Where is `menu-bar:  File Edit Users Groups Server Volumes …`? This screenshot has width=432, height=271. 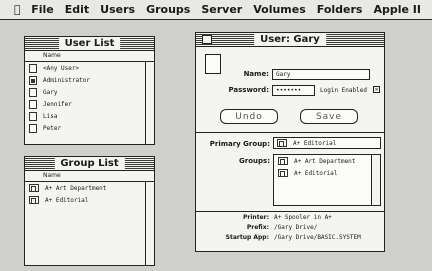 menu-bar:  File Edit Users Groups Server Volumes … is located at coordinates (216, 10).